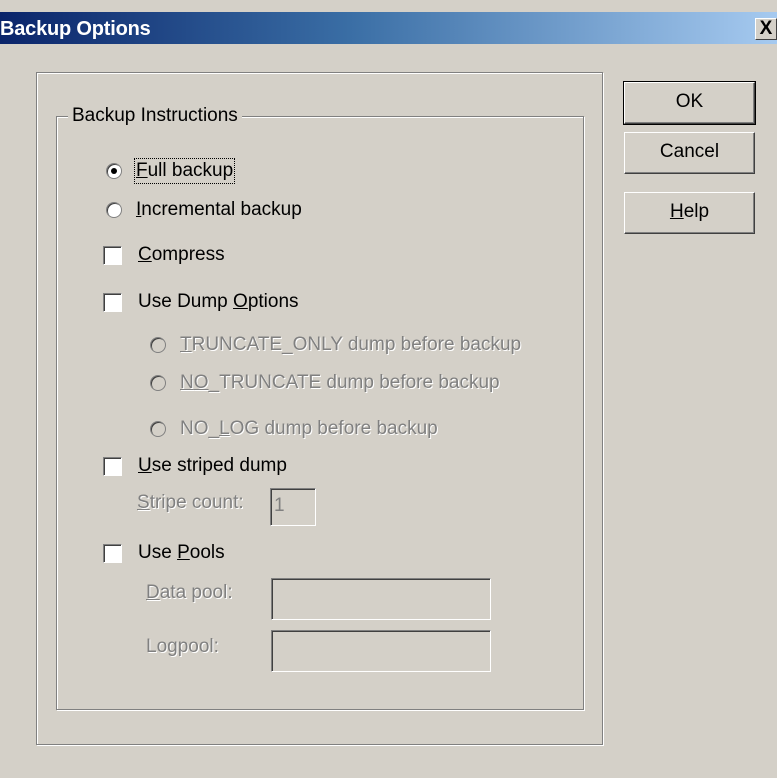 Image resolution: width=777 pixels, height=778 pixels. I want to click on cancel-button: Cancel, so click(689, 153).